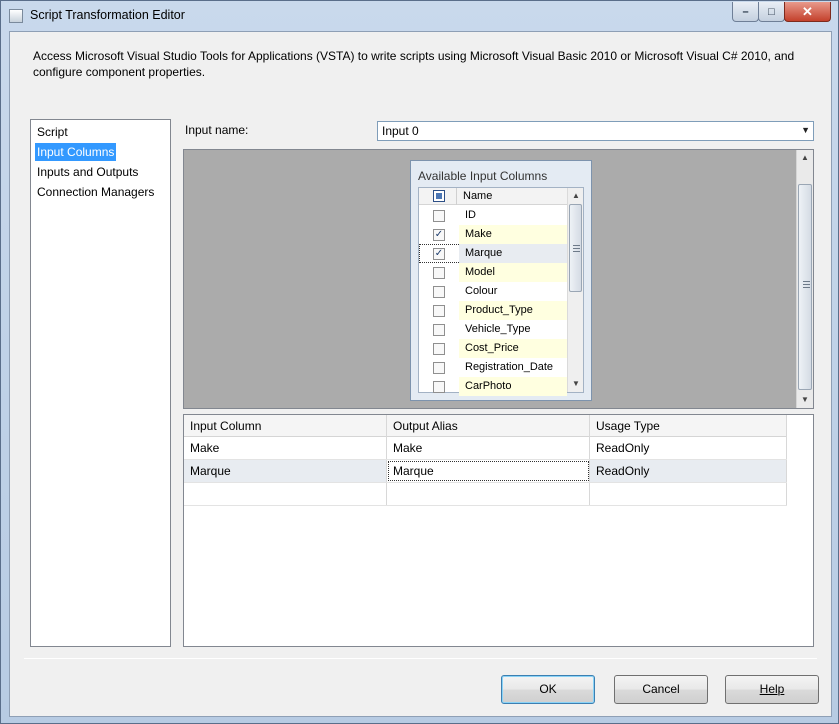  I want to click on list-scrollbar: ▲ ▼, so click(575, 290).